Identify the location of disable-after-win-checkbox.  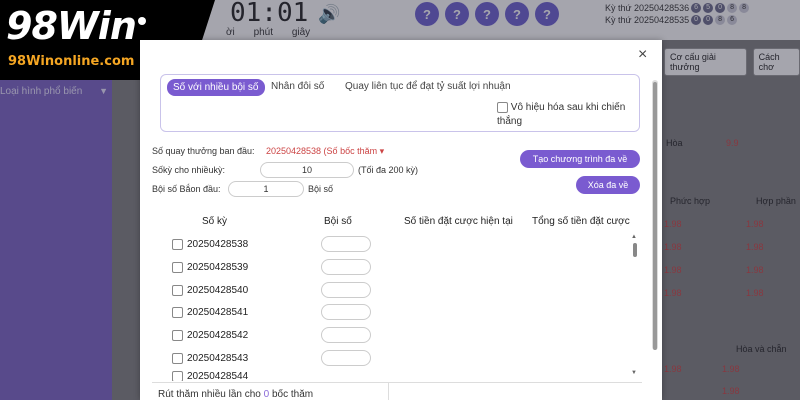
(502, 107).